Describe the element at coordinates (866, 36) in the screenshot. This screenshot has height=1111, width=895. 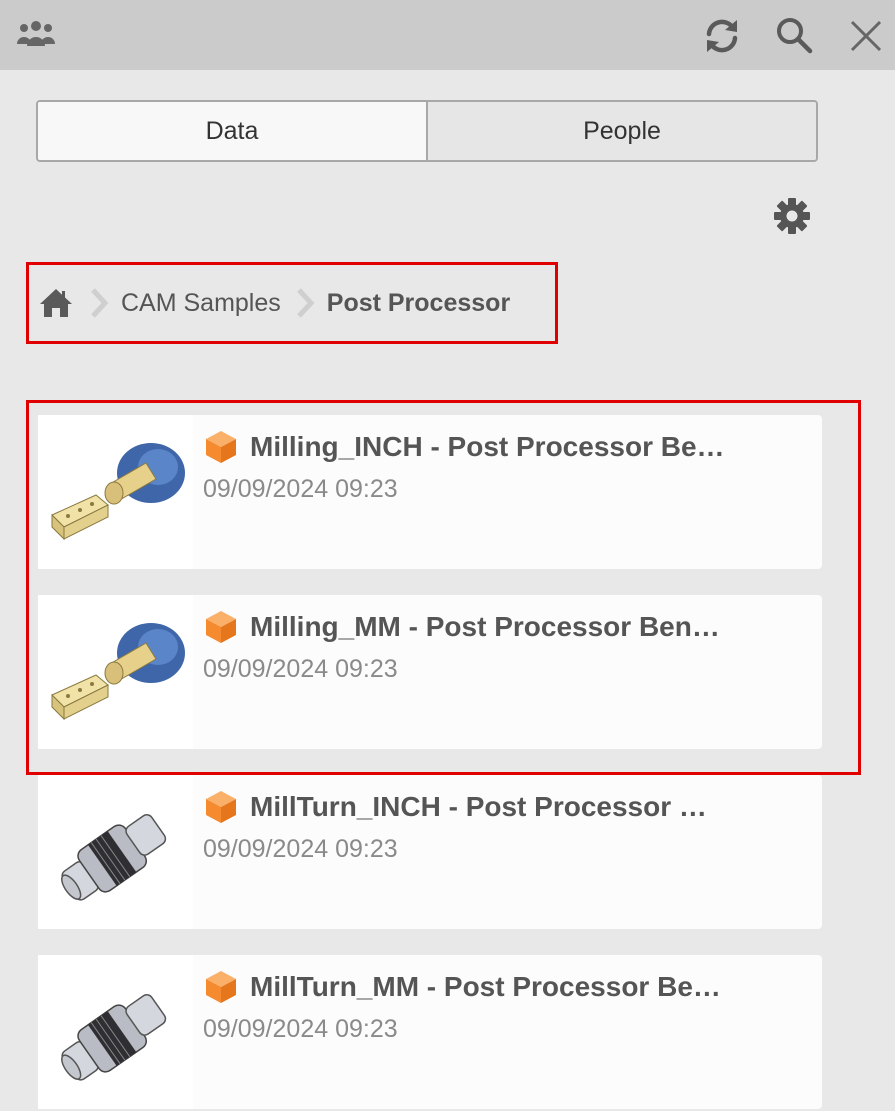
I see `close-icon` at that location.